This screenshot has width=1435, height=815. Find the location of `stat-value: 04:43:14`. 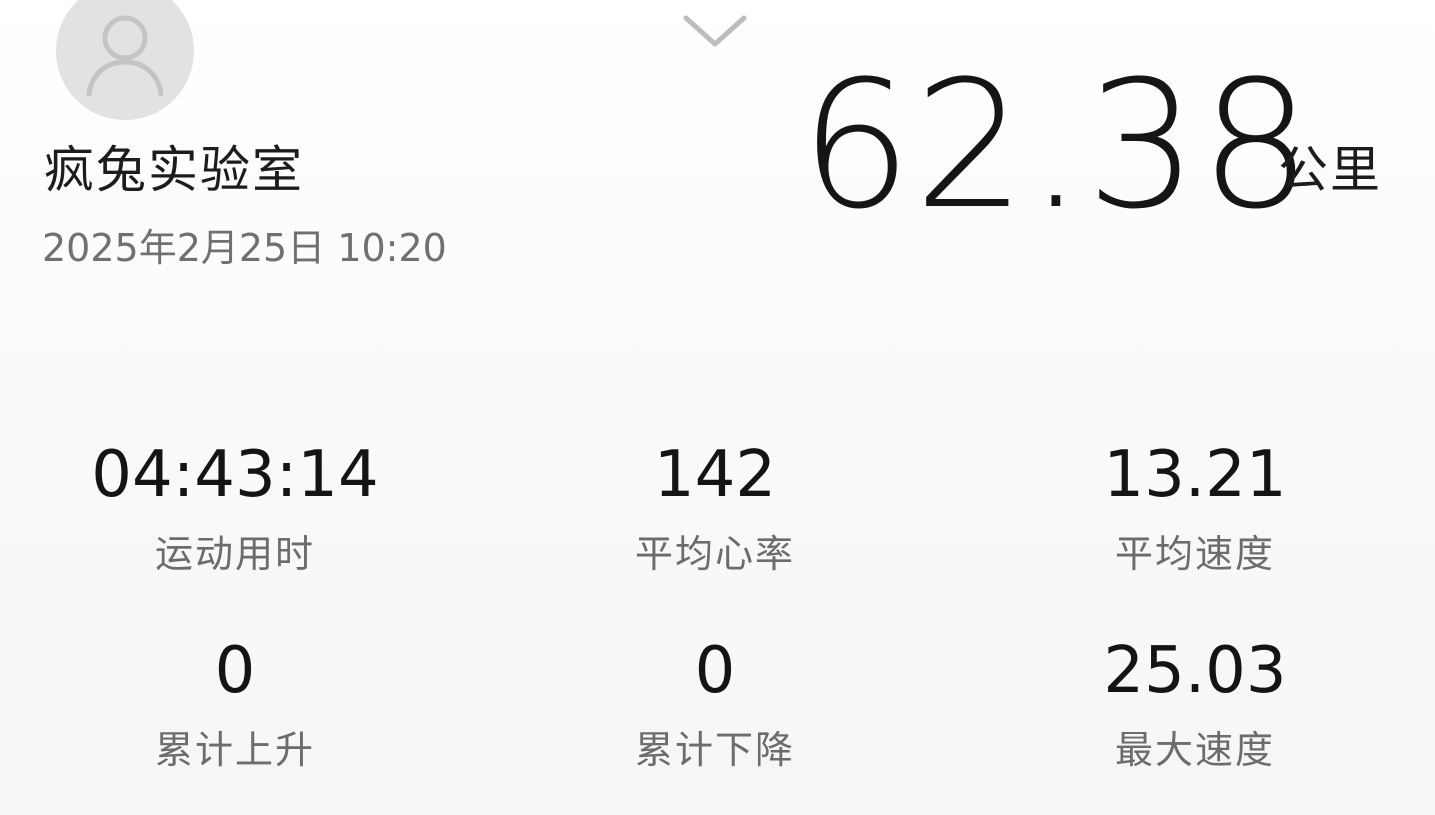

stat-value: 04:43:14 is located at coordinates (235, 475).